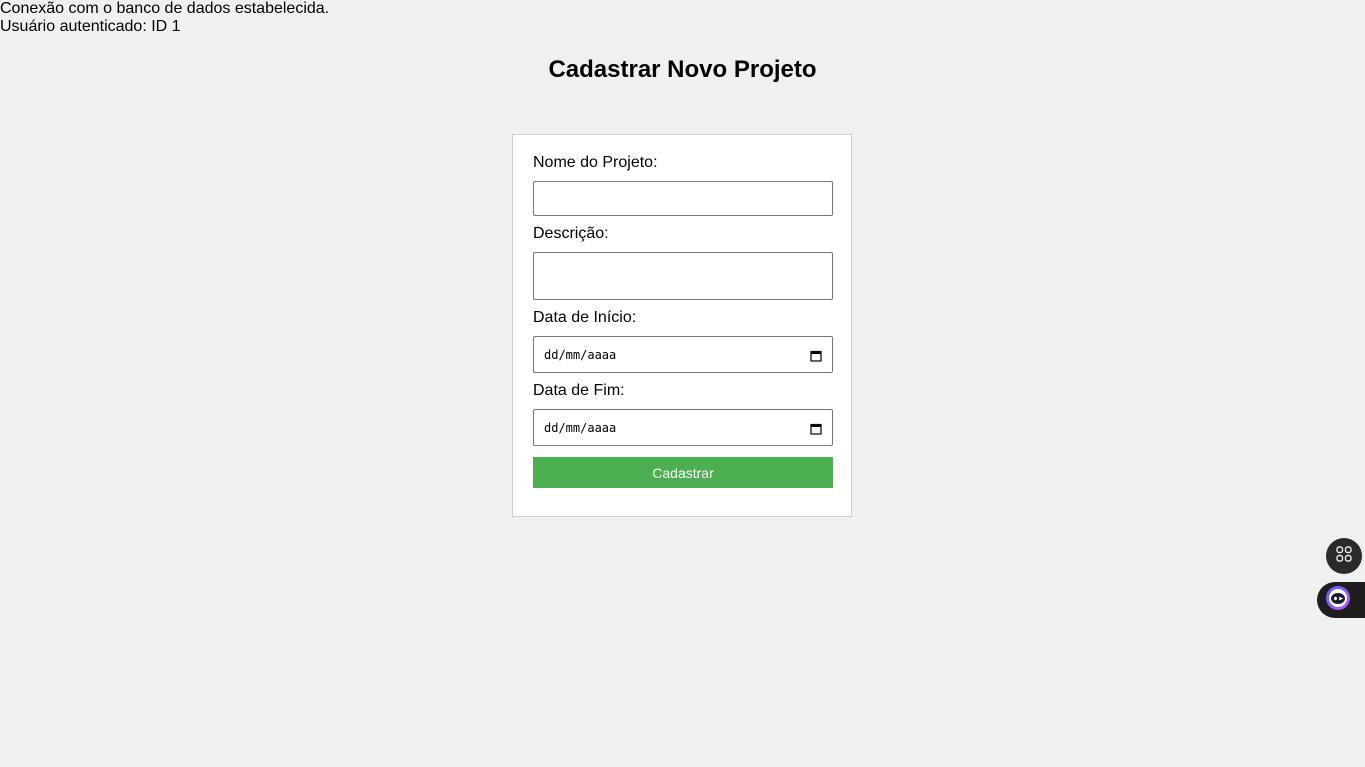  What do you see at coordinates (580, 354) in the screenshot?
I see `start-date-placeholder: dd/mm/aaaa` at bounding box center [580, 354].